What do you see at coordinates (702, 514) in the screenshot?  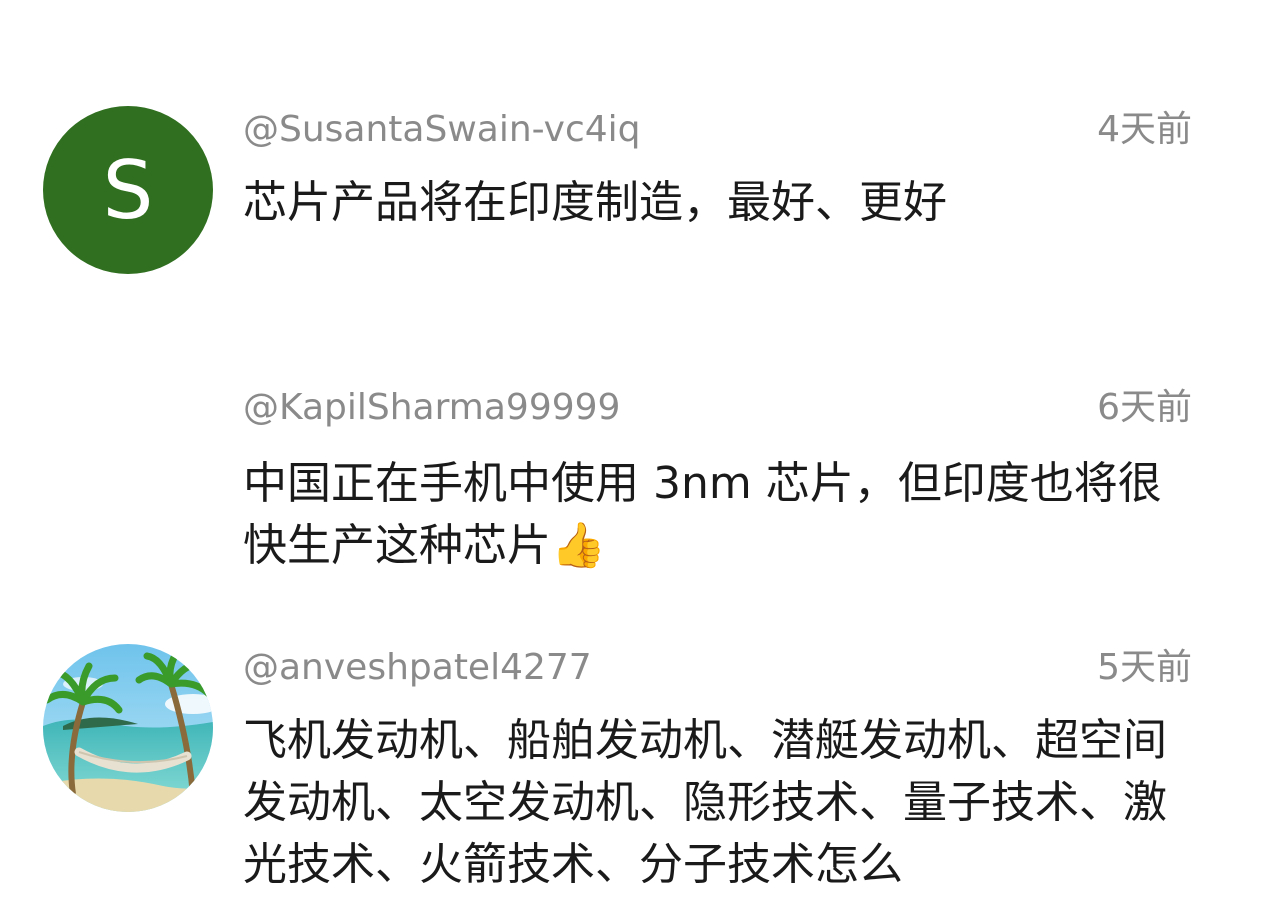 I see `comment-text: 中国正在手机中使用 3nm 芯片，但印度也将很快生产这种芯片👍` at bounding box center [702, 514].